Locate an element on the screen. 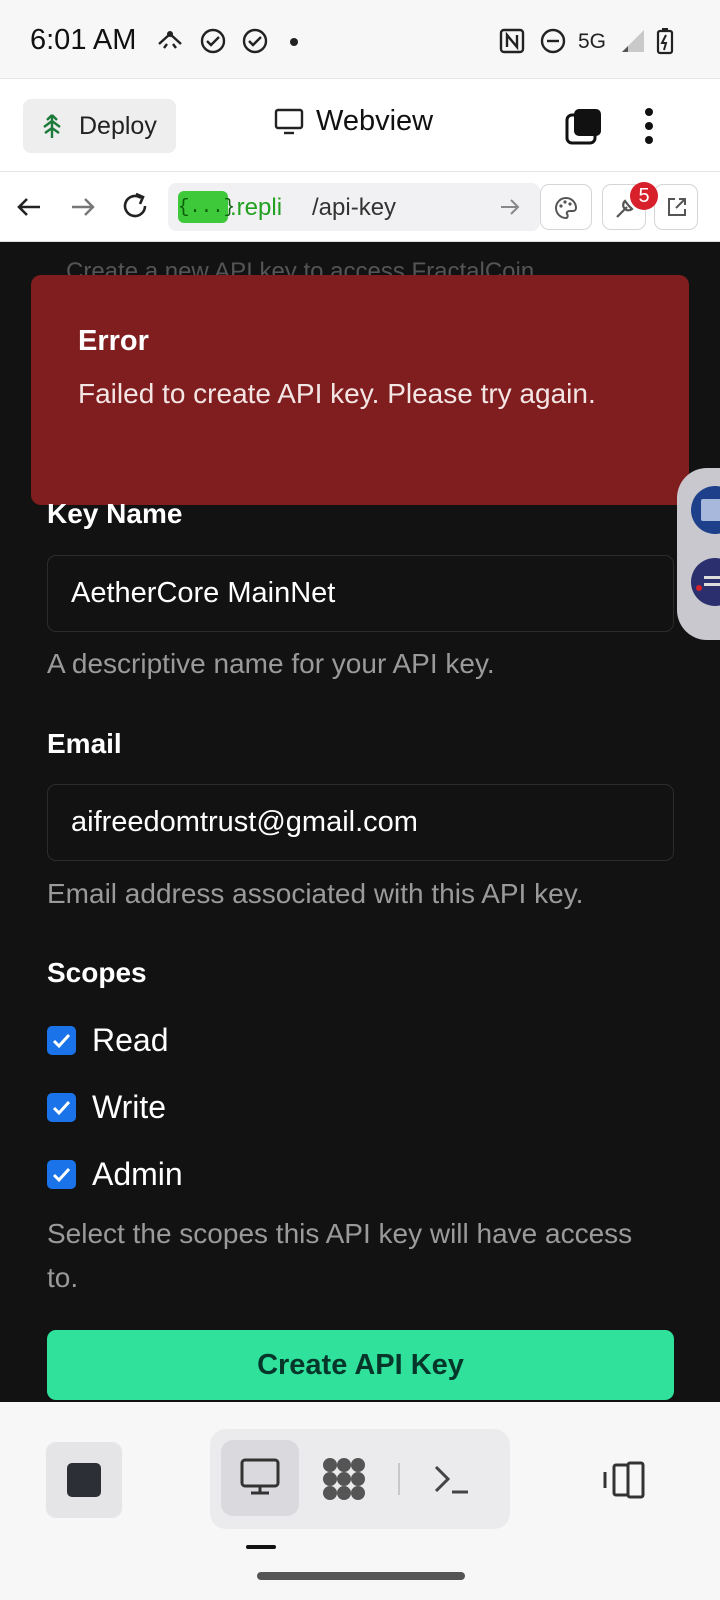 This screenshot has width=720, height=1600. go-arrow-icon is located at coordinates (510, 207).